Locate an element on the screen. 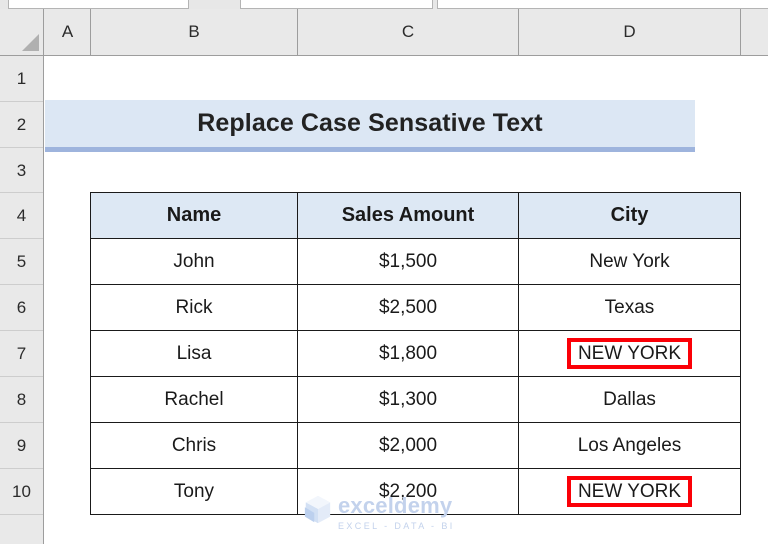 The width and height of the screenshot is (768, 544). table-row: Lisa $1,800 NEW YORK is located at coordinates (415, 353).